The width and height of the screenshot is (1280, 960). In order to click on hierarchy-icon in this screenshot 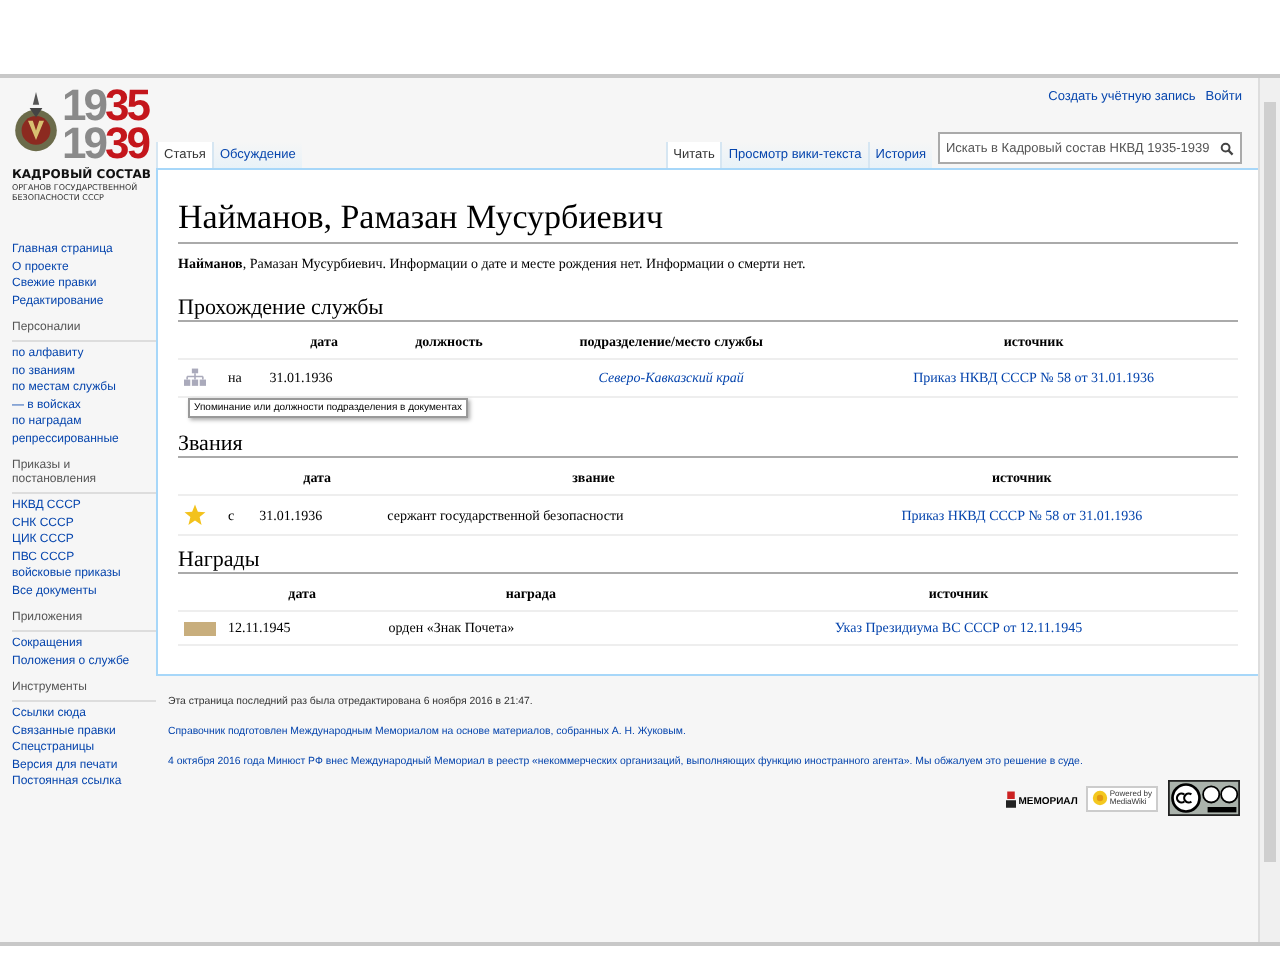, I will do `click(195, 378)`.